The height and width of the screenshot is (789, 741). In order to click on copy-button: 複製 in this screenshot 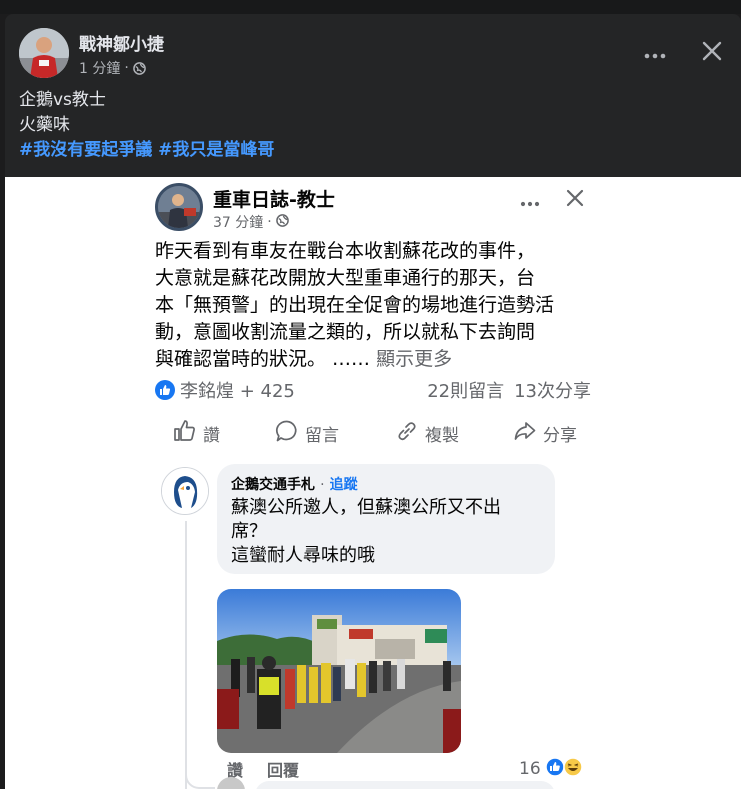, I will do `click(427, 433)`.